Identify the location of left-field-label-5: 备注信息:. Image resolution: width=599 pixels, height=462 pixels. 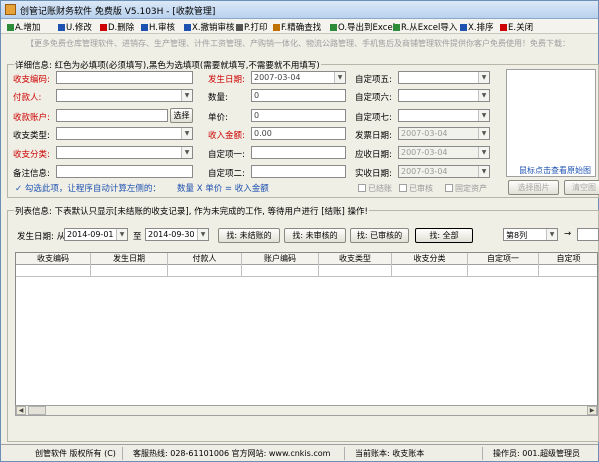
(31, 174).